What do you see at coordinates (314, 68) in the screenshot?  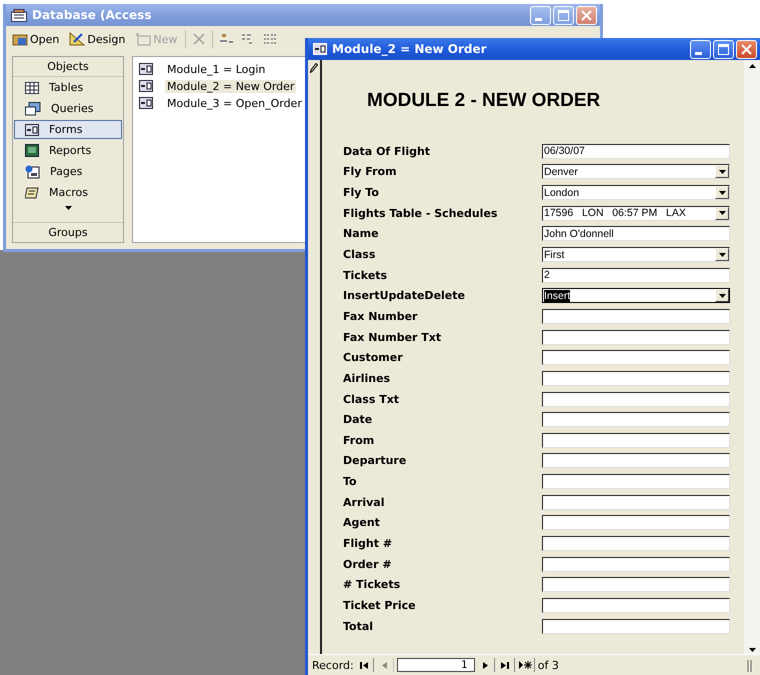 I see `pencil-icon` at bounding box center [314, 68].